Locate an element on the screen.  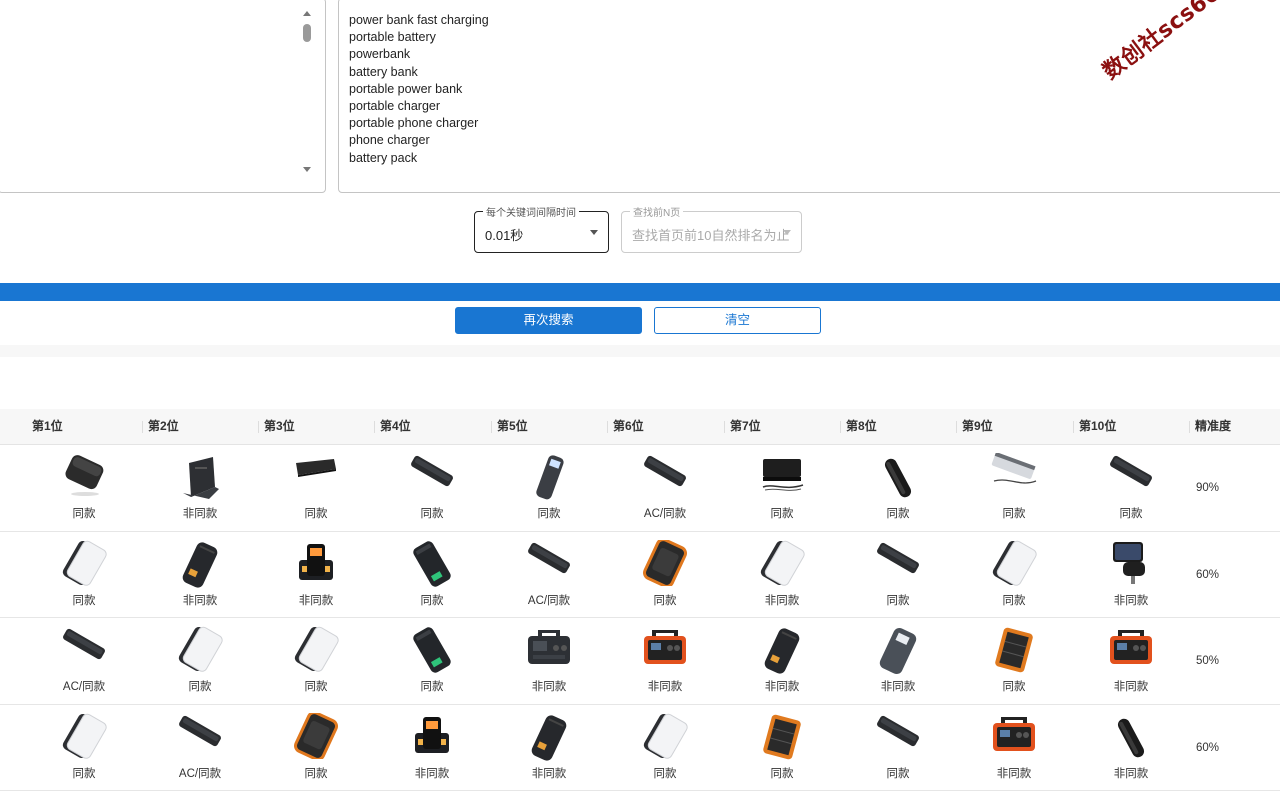
black-flat-powerbank-image is located at coordinates (316, 469).